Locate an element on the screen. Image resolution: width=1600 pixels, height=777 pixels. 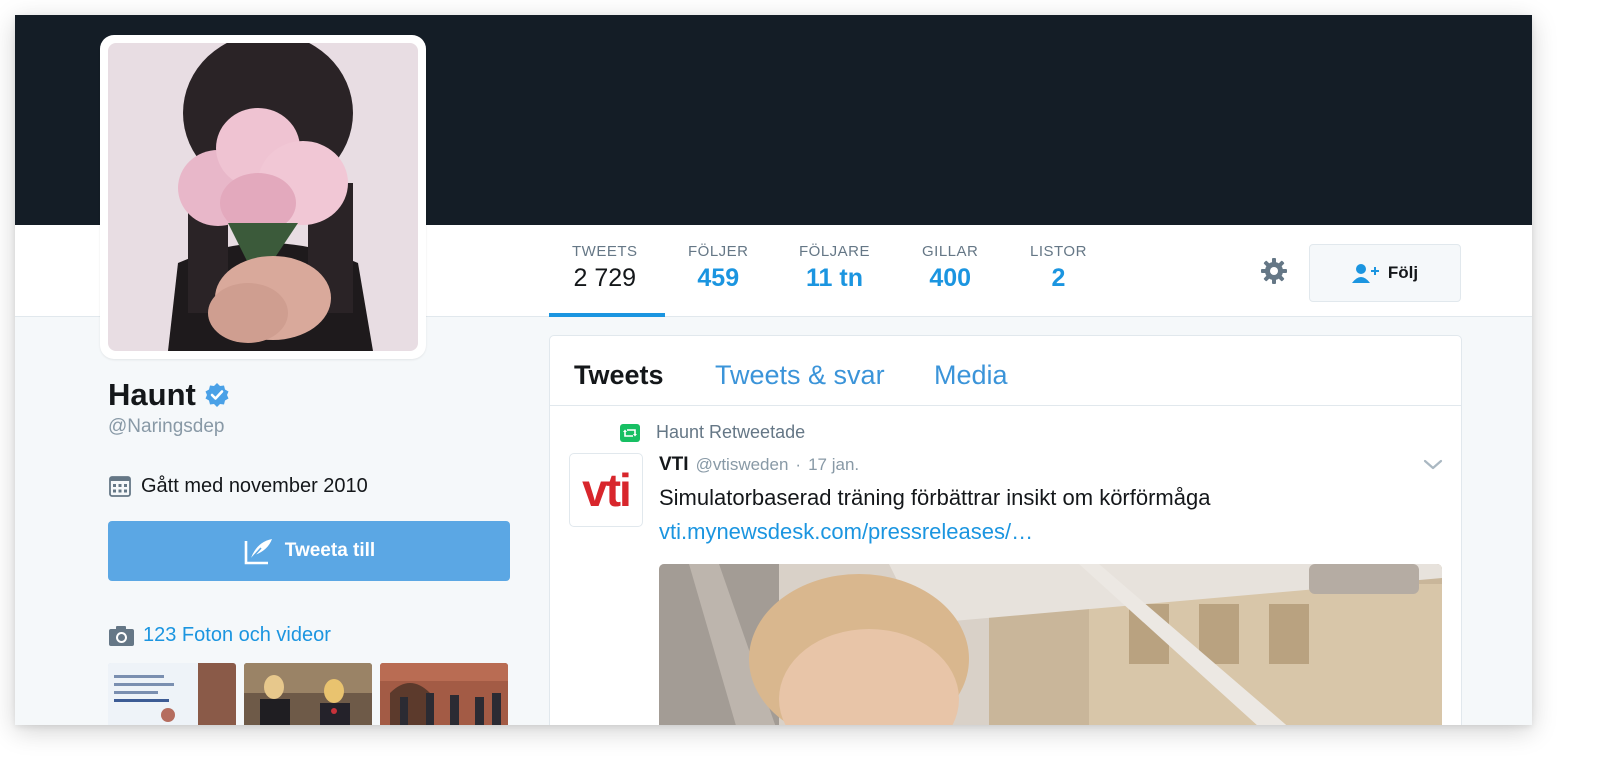
stat-lists: LISTOR 2 is located at coordinates (1058, 268).